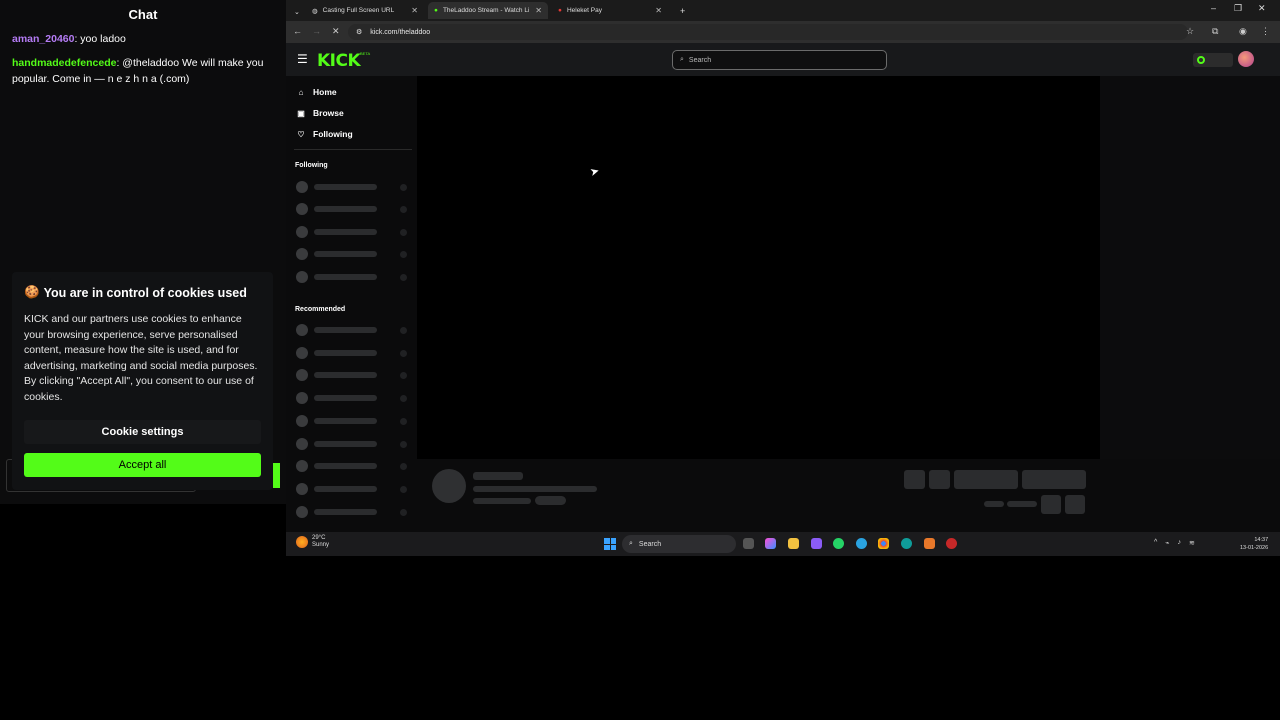 The height and width of the screenshot is (720, 1280). Describe the element at coordinates (1213, 8) in the screenshot. I see `minimize-icon: –` at that location.